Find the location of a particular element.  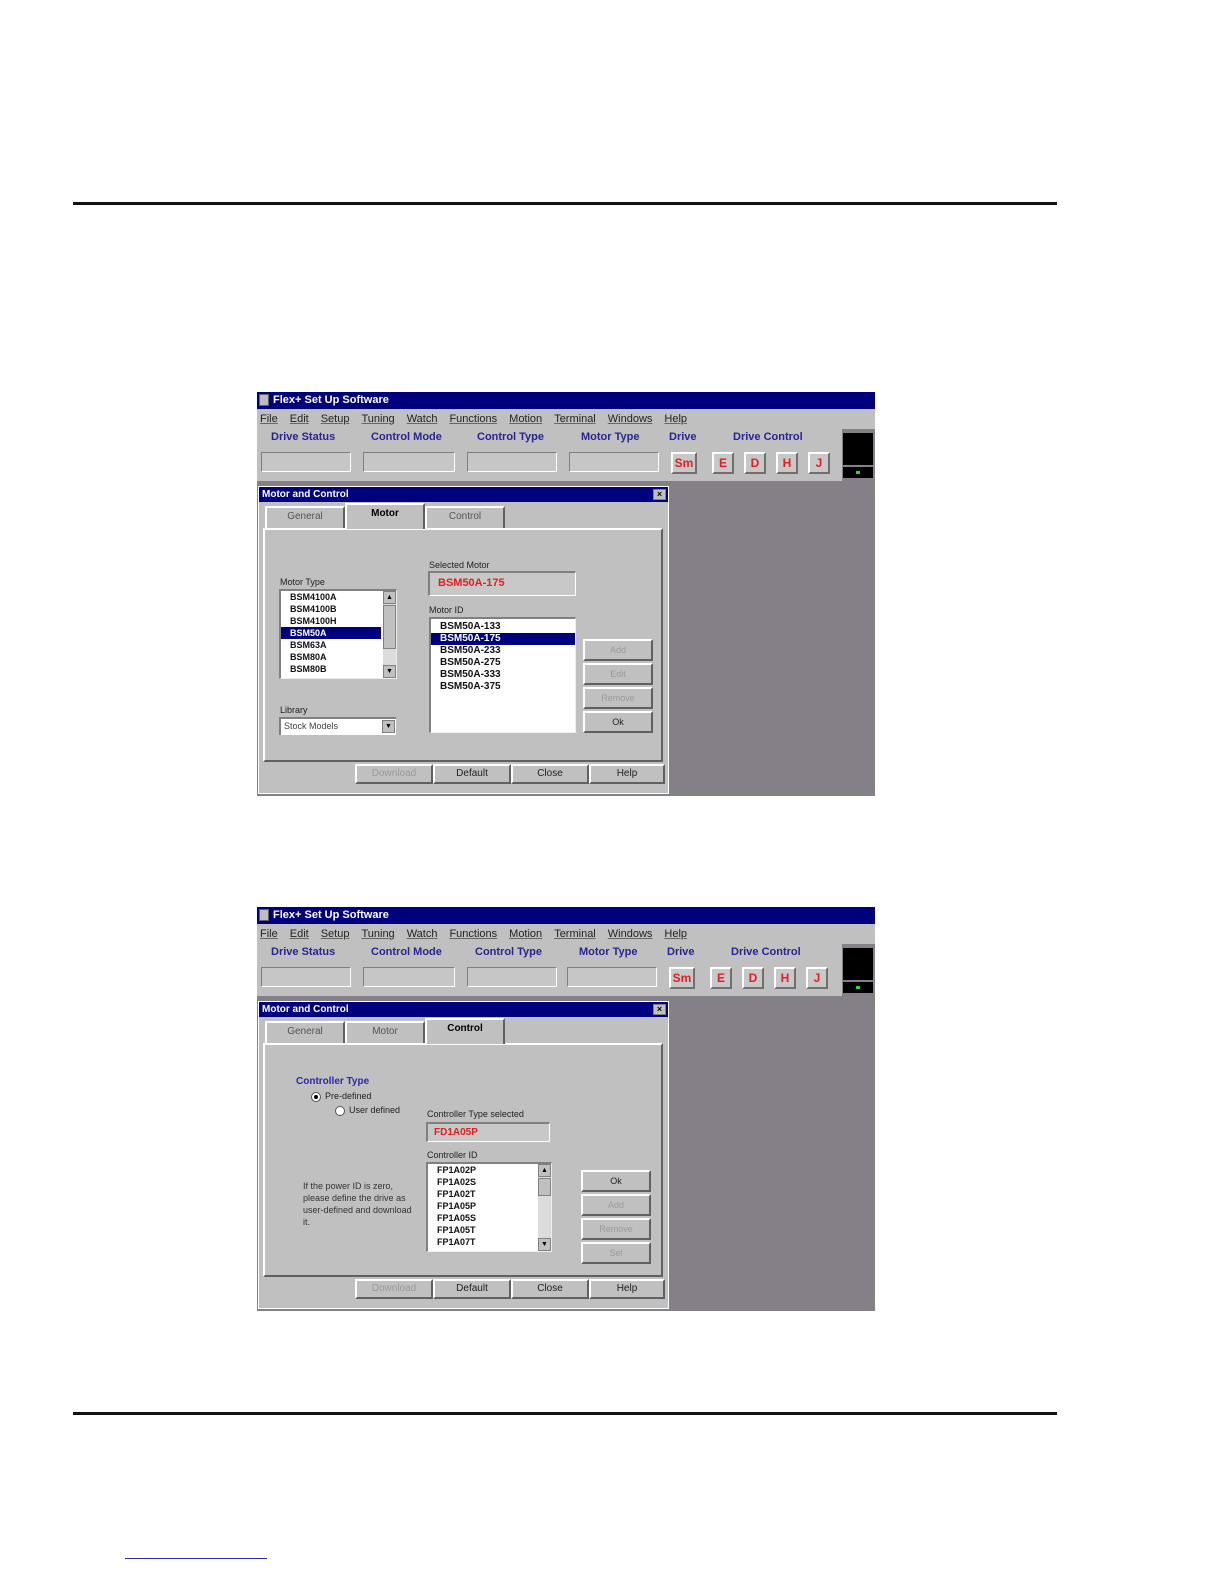

controller-id-scrollbar: ▲ ▼ is located at coordinates (544, 1207).